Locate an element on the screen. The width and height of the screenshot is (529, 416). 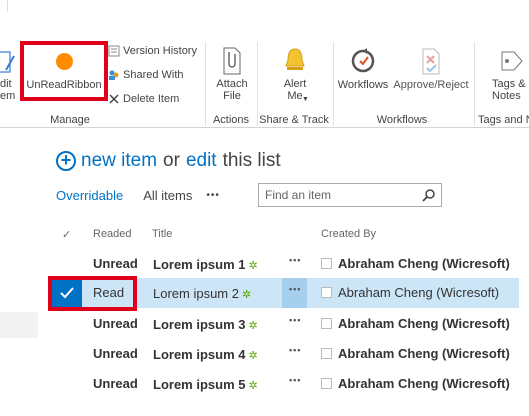
select-all-check: ✓ is located at coordinates (66, 234).